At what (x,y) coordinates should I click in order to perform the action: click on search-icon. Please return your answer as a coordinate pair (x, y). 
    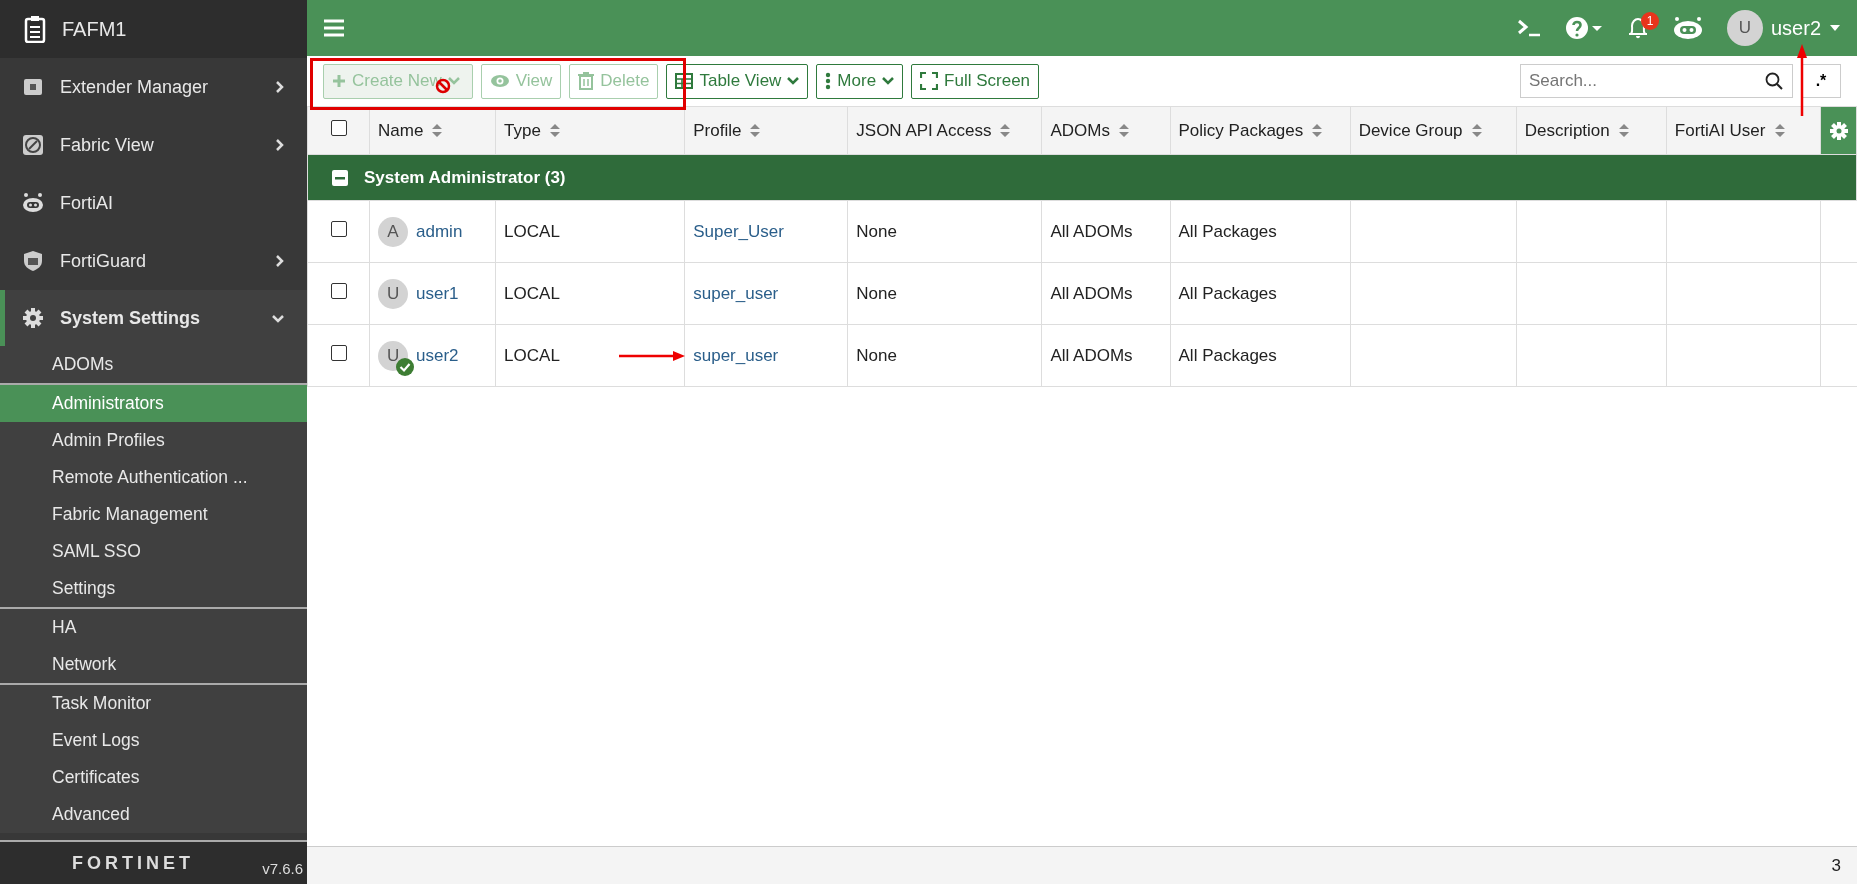
    Looking at the image, I should click on (1774, 81).